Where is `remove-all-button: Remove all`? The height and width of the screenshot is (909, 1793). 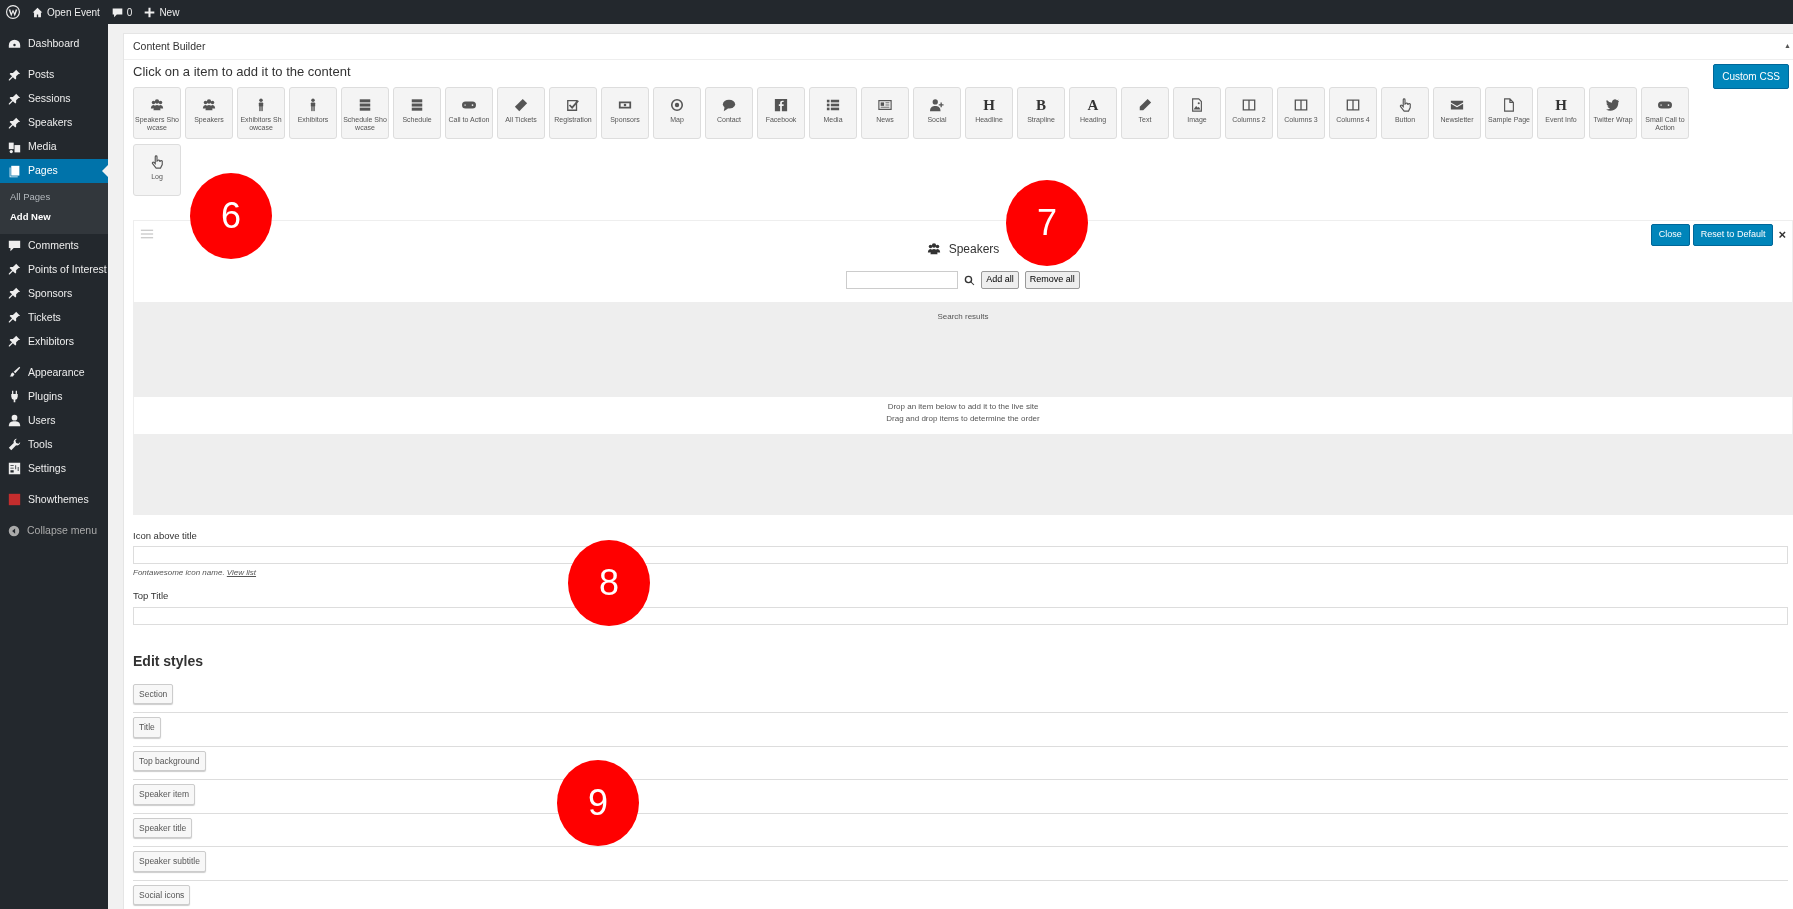 remove-all-button: Remove all is located at coordinates (1052, 280).